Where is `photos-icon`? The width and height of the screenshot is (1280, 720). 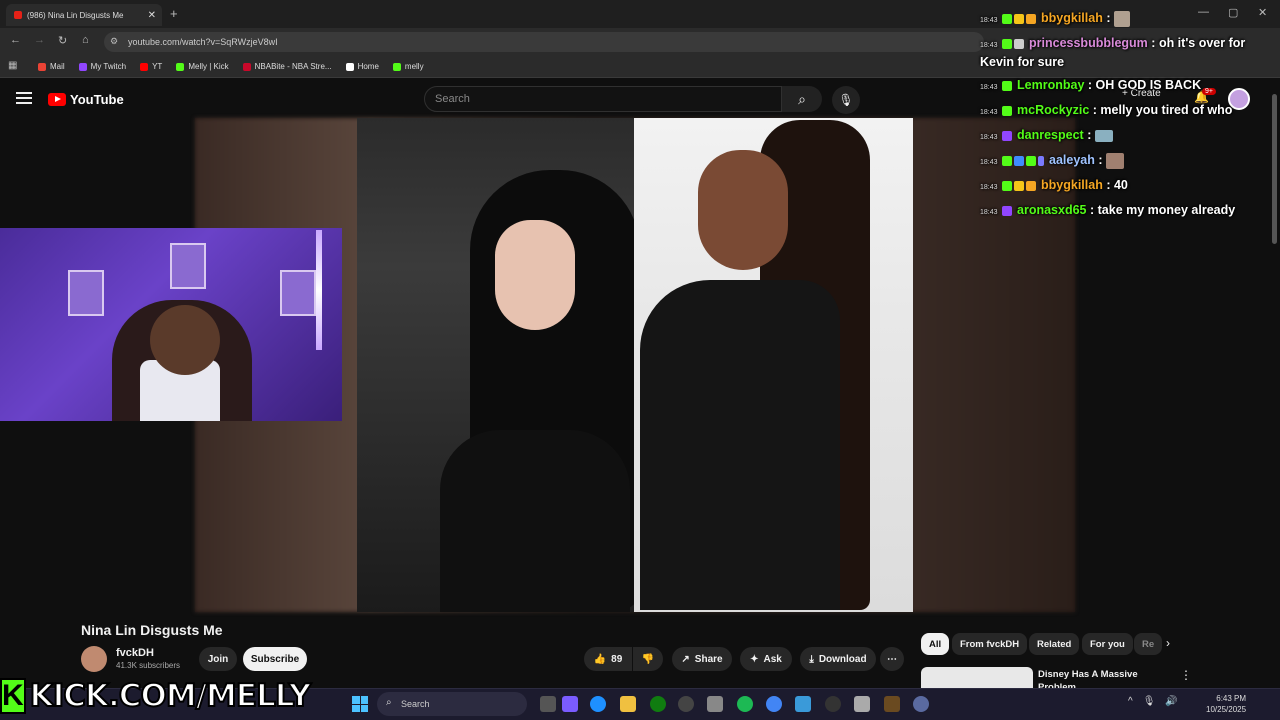 photos-icon is located at coordinates (803, 704).